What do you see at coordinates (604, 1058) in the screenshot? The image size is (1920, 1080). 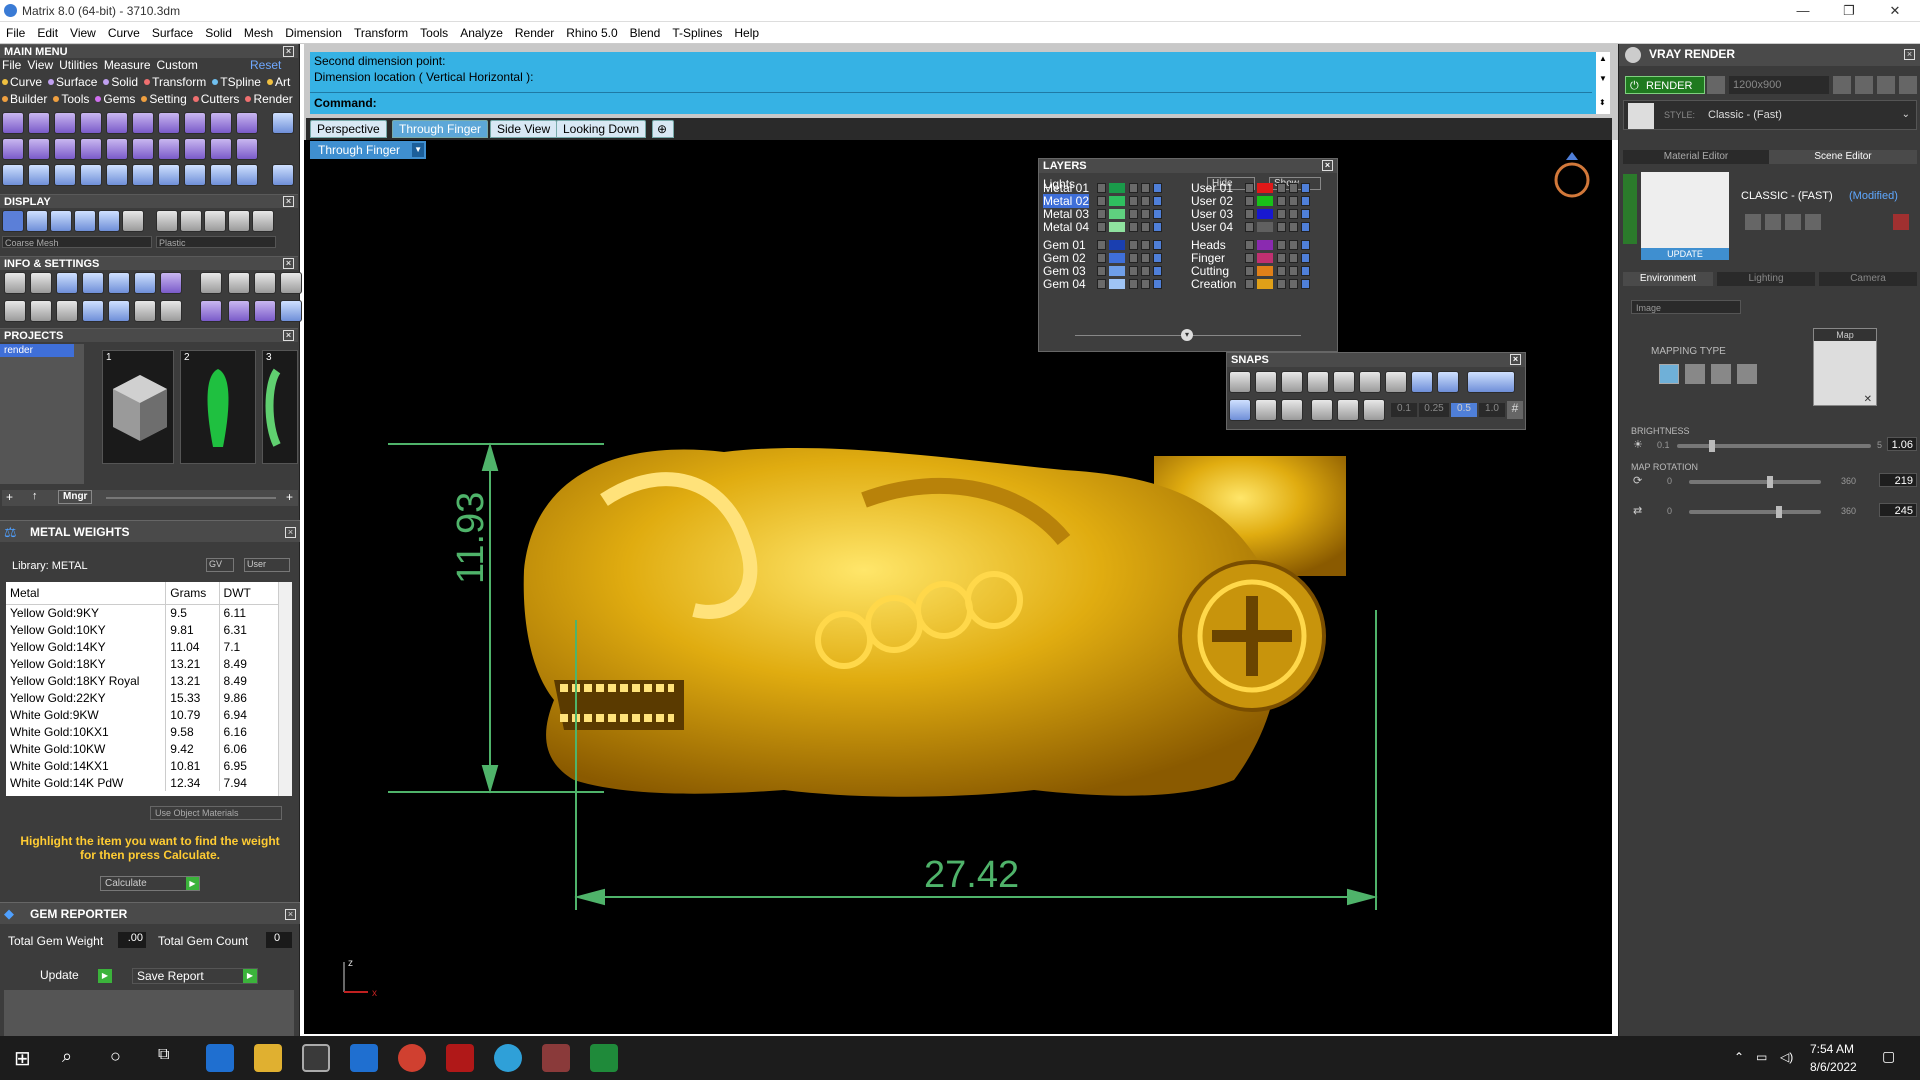 I see `excel-icon` at bounding box center [604, 1058].